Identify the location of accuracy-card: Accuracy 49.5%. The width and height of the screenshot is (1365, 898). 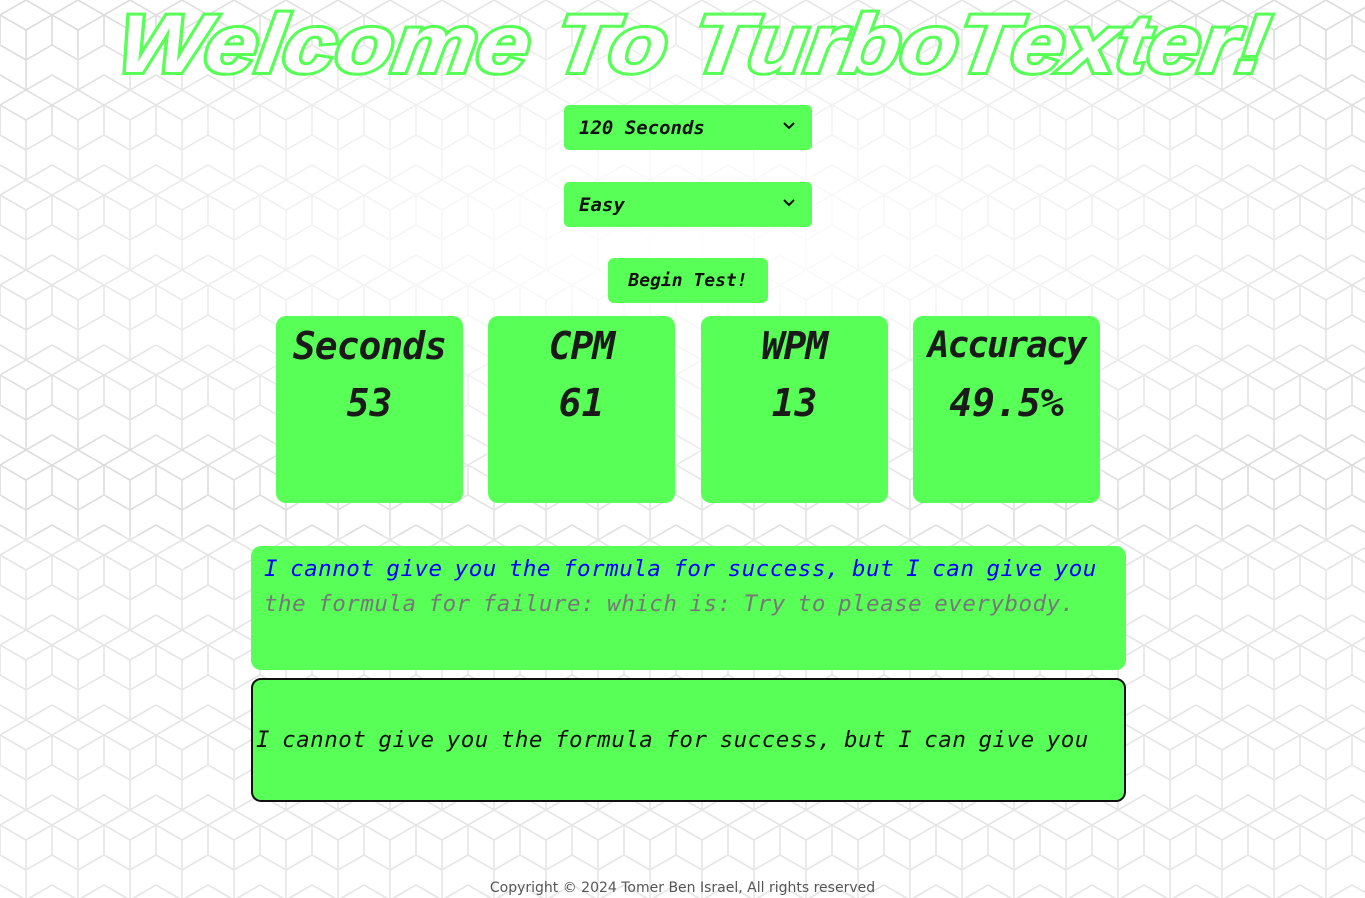
(1006, 409).